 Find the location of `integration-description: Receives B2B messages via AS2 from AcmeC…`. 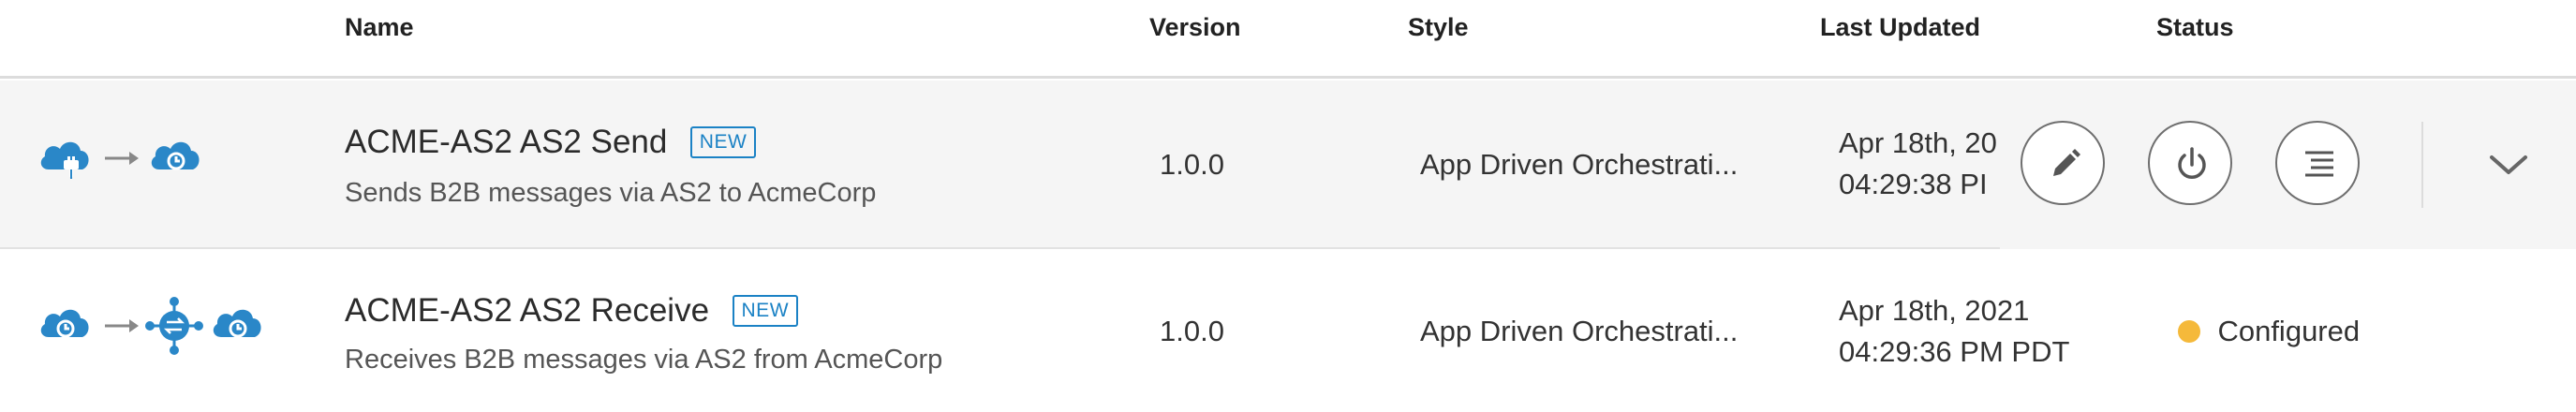

integration-description: Receives B2B messages via AS2 from AcmeC… is located at coordinates (644, 360).